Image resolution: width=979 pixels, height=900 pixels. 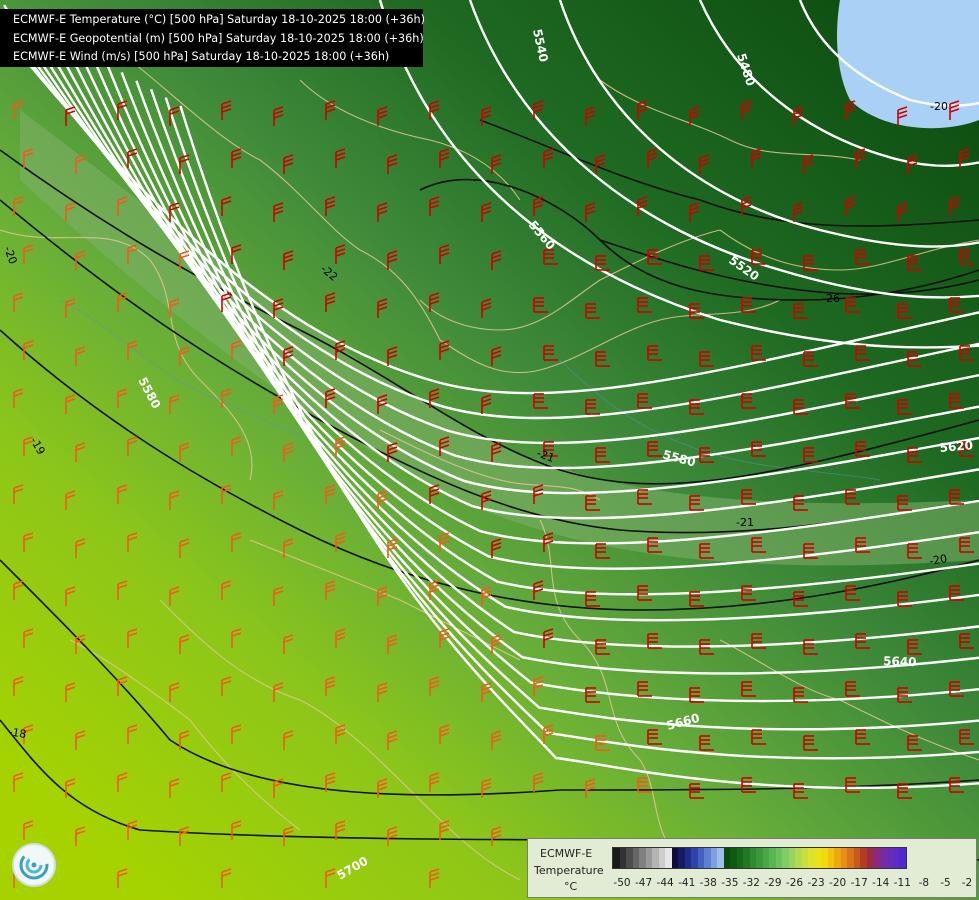 I want to click on legend-tick: -17, so click(x=859, y=883).